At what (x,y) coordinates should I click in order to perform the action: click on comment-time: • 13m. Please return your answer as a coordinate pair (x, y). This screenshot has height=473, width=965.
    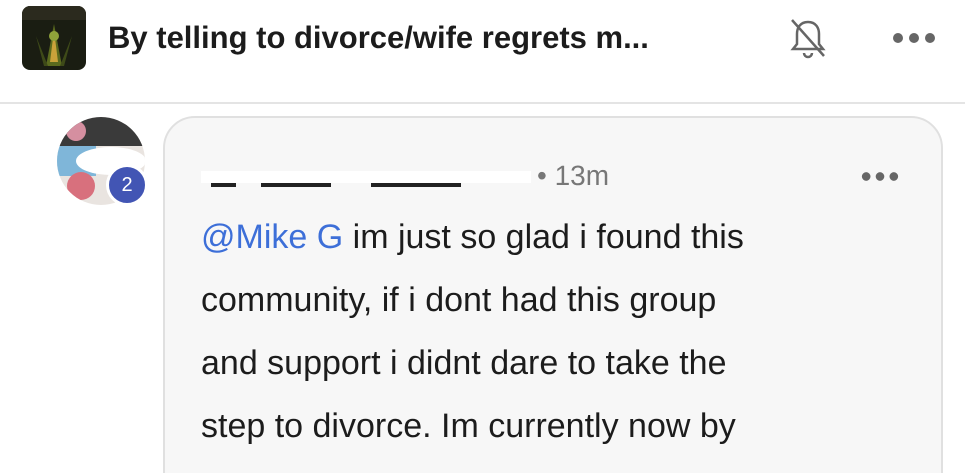
    Looking at the image, I should click on (573, 176).